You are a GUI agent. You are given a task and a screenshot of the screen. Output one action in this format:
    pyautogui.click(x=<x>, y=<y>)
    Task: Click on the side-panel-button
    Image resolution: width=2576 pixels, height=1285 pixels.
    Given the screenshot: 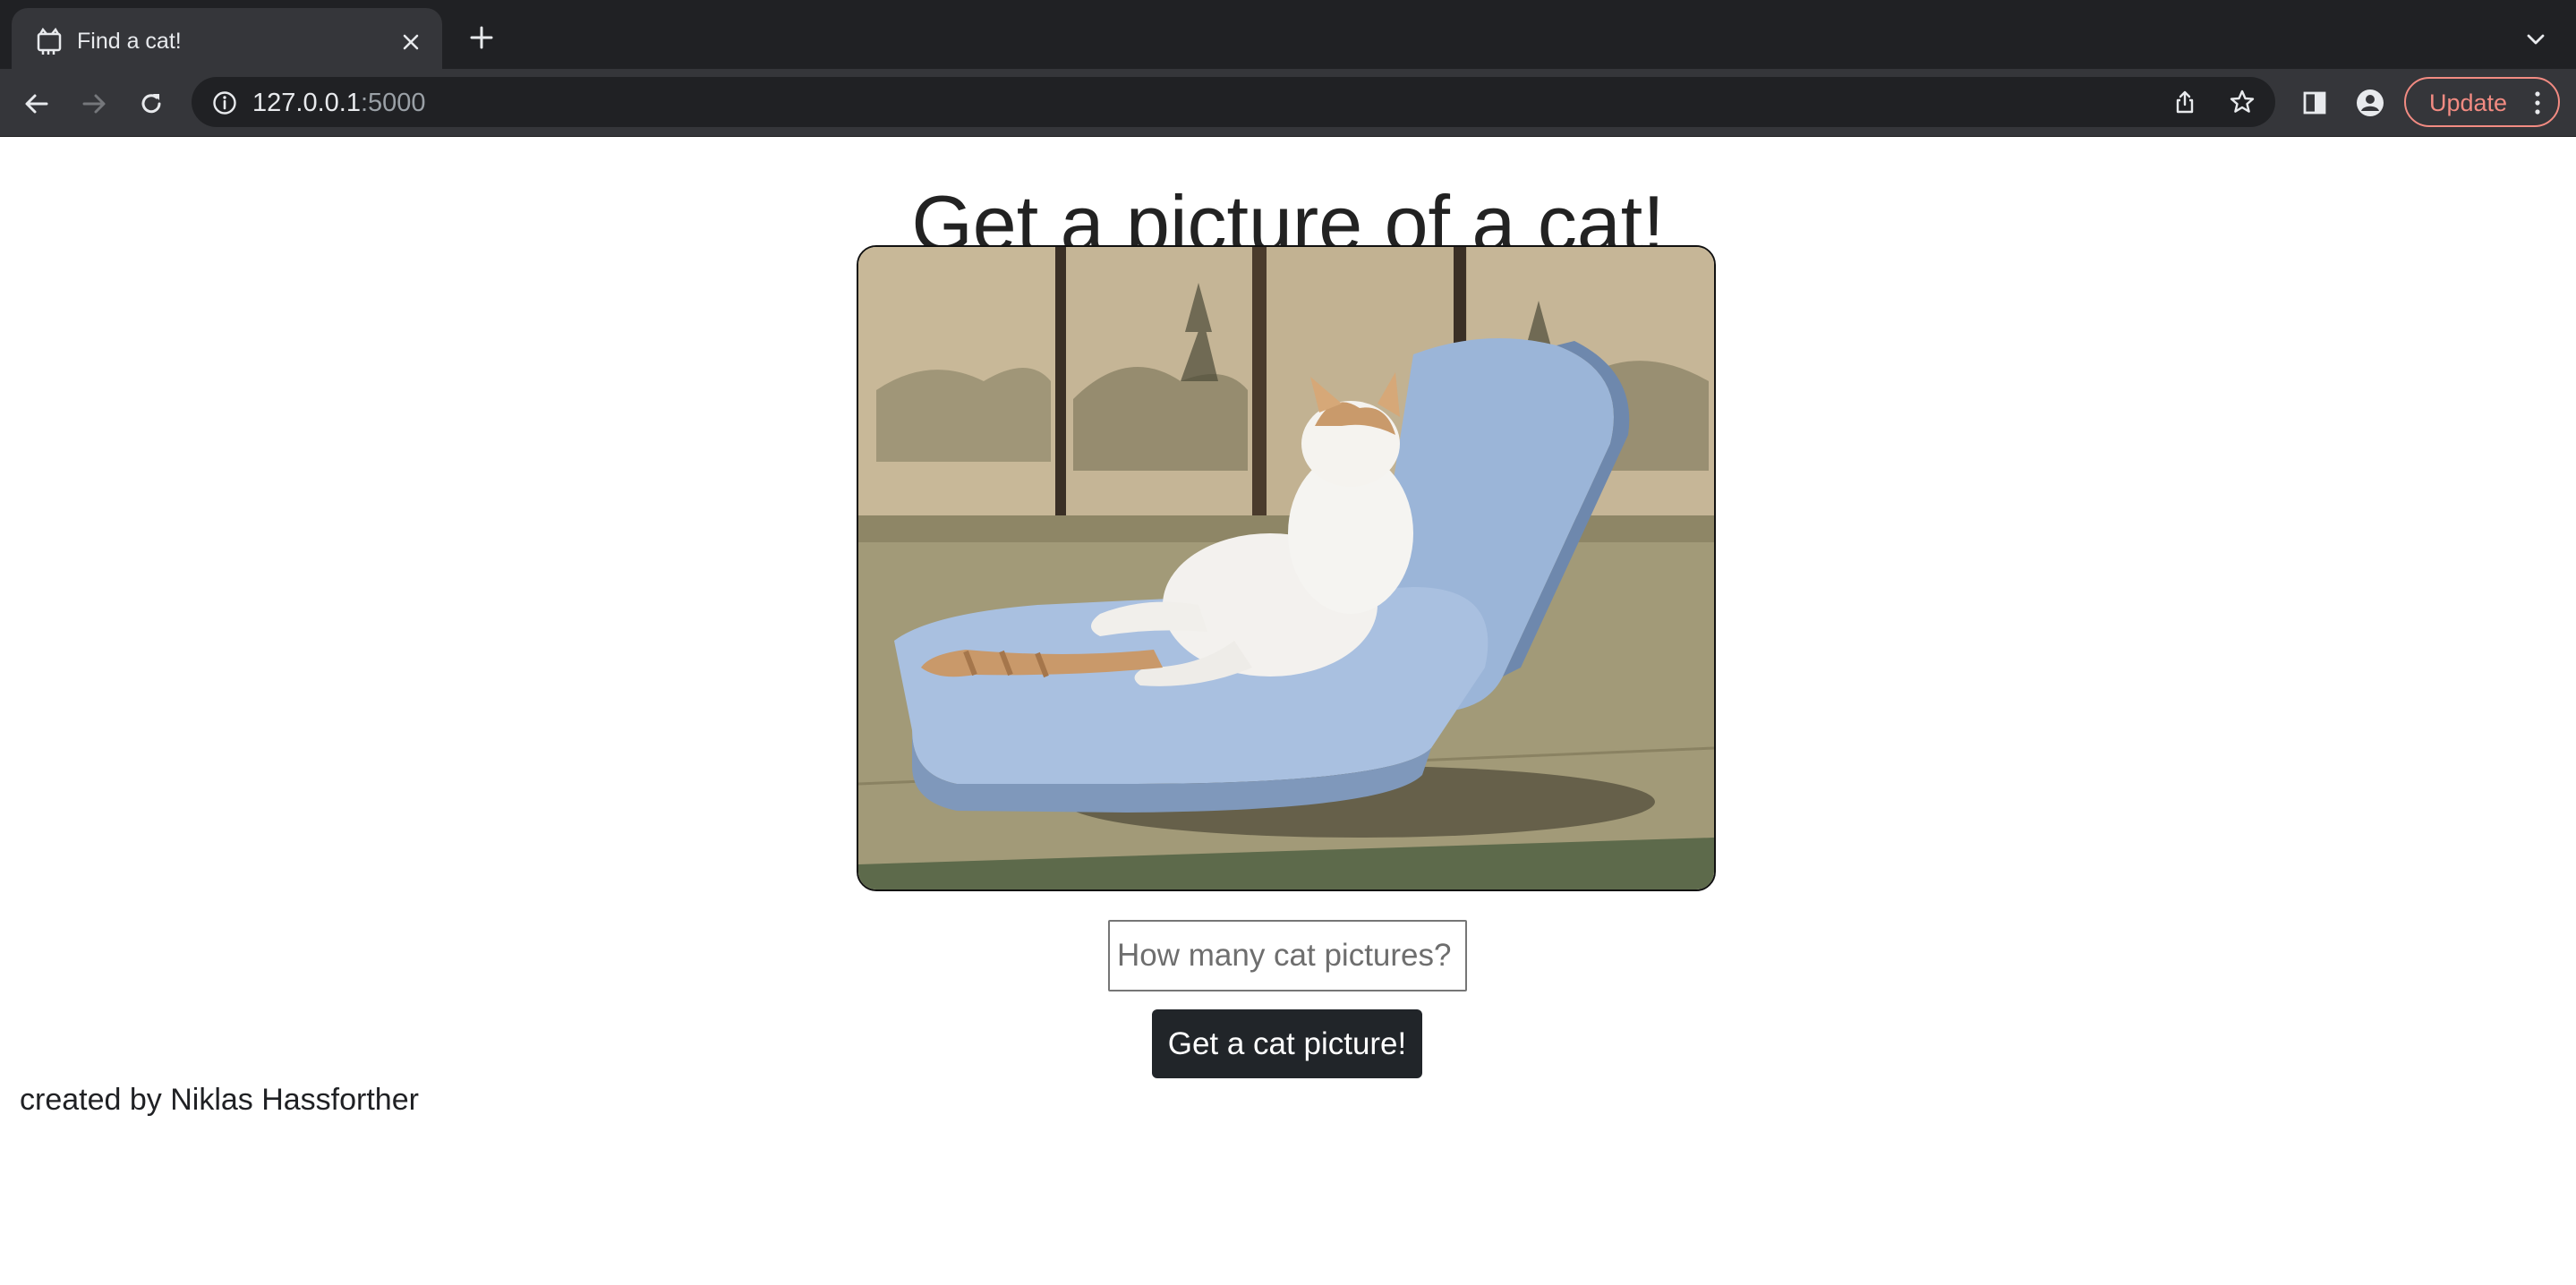 What is the action you would take?
    pyautogui.click(x=2315, y=103)
    